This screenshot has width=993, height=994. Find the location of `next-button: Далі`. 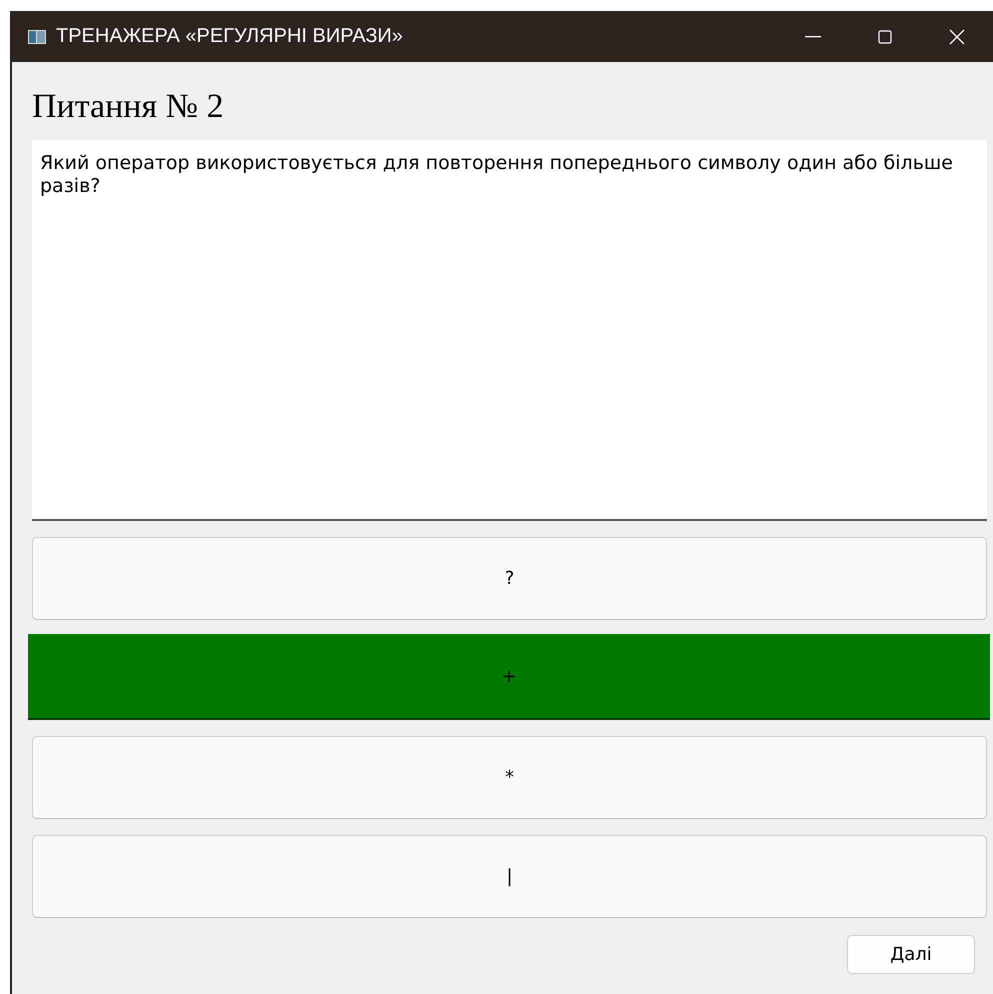

next-button: Далі is located at coordinates (911, 954).